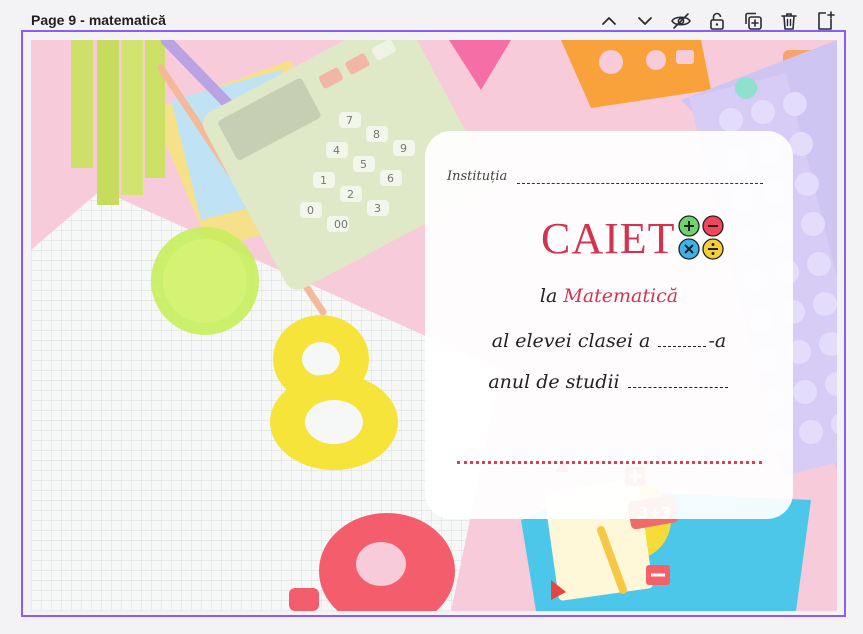 Image resolution: width=863 pixels, height=634 pixels. What do you see at coordinates (310, 210) in the screenshot?
I see `calculator-key-label: 0` at bounding box center [310, 210].